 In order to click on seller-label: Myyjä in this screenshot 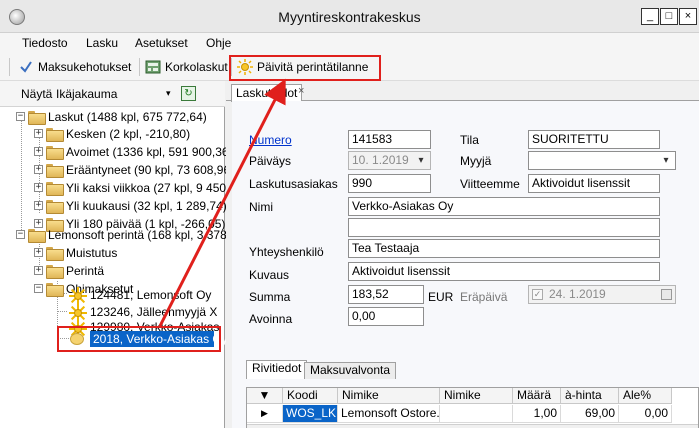, I will do `click(476, 161)`.